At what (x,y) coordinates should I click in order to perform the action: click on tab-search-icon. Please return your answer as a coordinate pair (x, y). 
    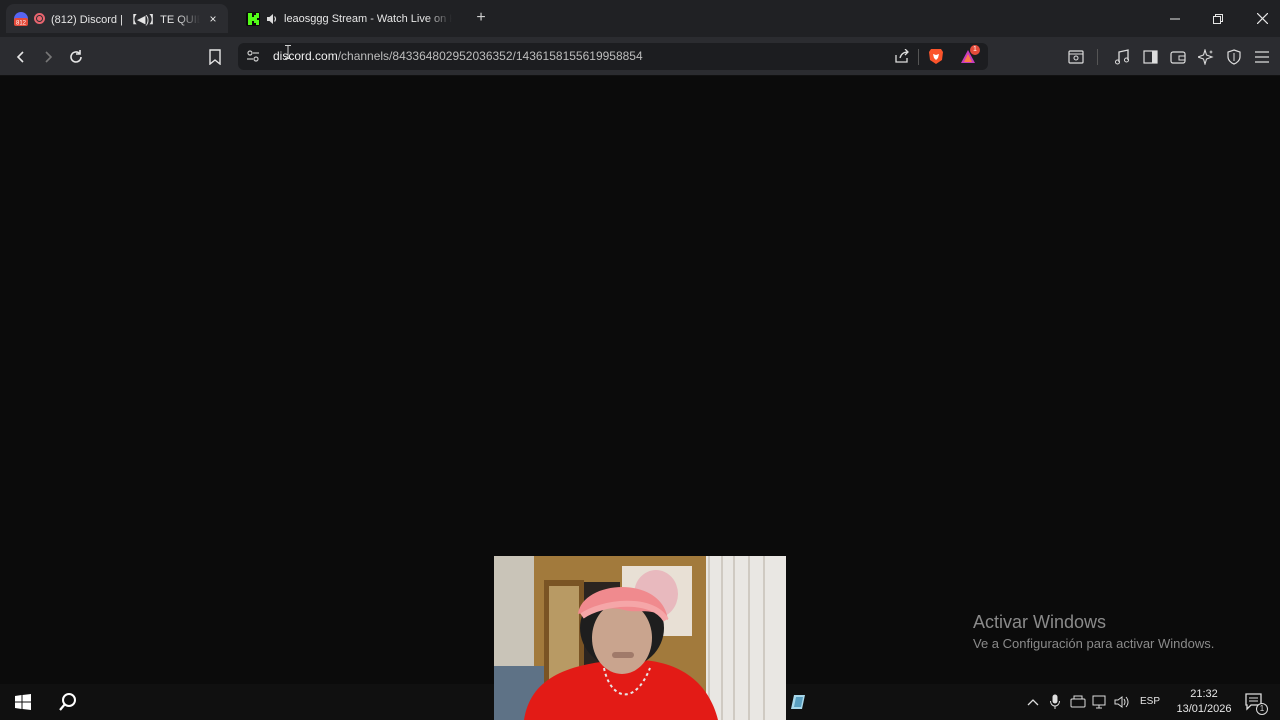
    Looking at the image, I should click on (1076, 57).